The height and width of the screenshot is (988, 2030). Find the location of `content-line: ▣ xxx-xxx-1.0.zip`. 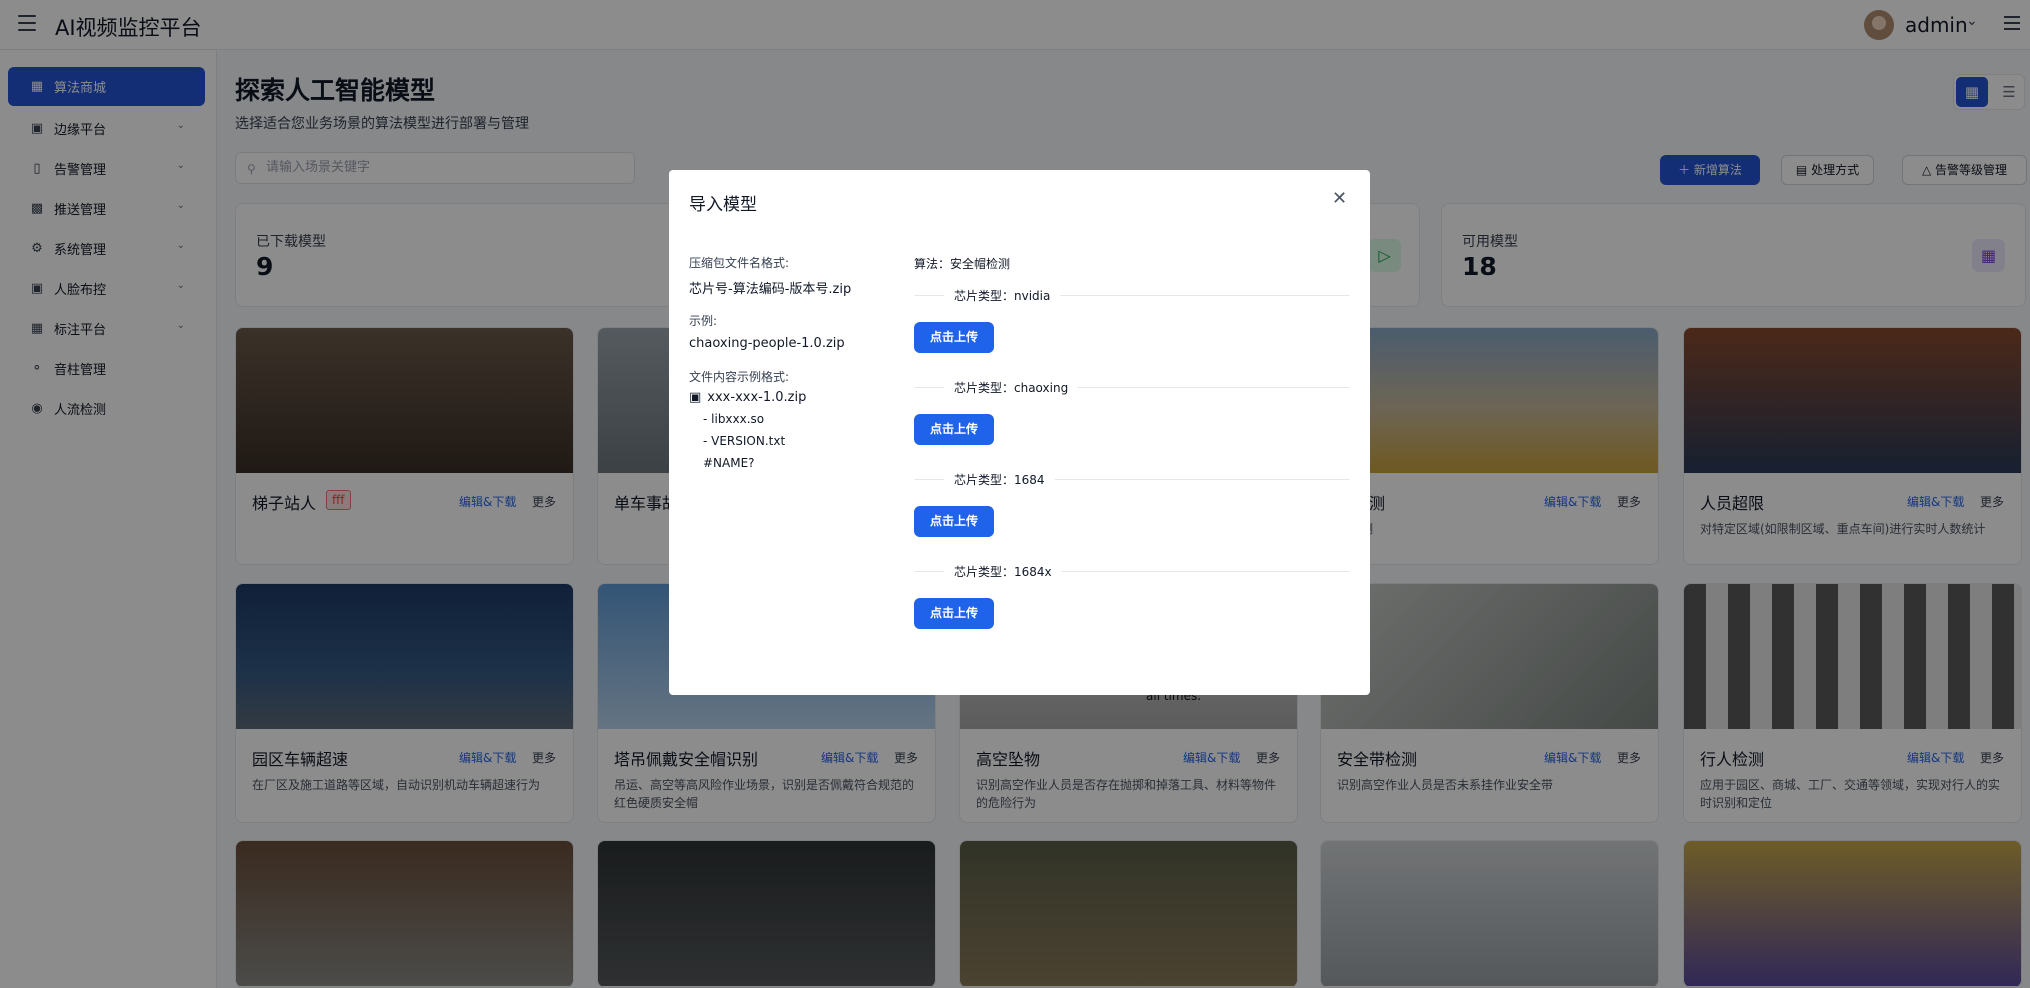

content-line: ▣ xxx-xxx-1.0.zip is located at coordinates (747, 397).